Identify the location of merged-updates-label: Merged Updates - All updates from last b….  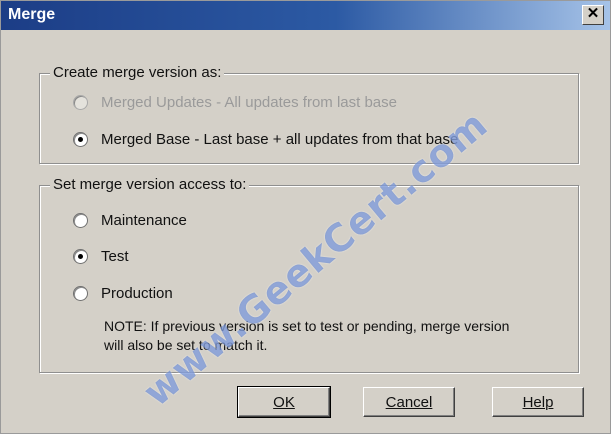
(249, 102).